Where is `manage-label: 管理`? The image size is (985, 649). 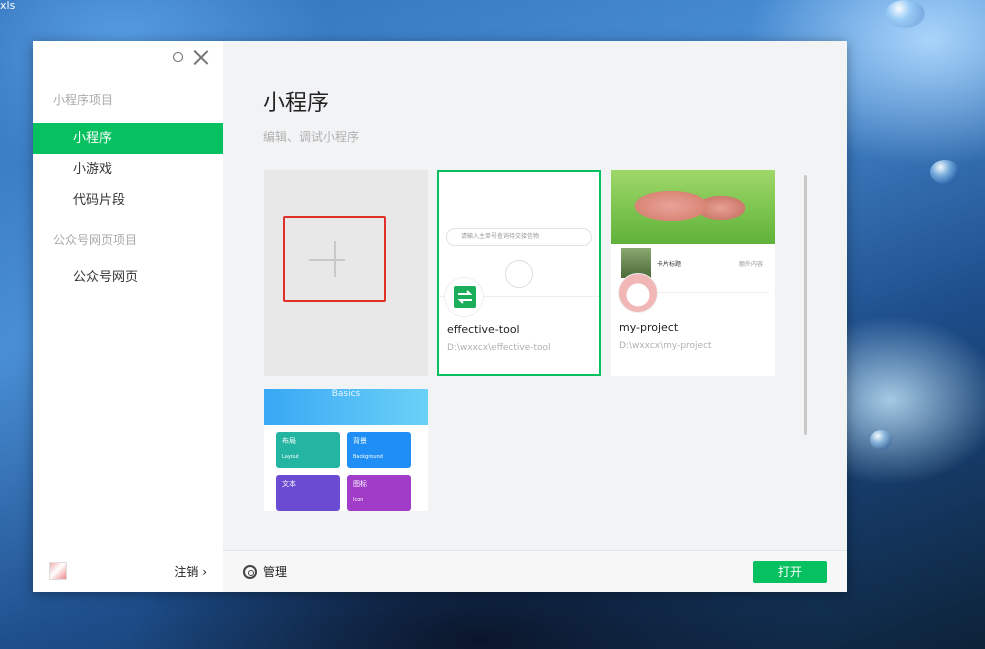 manage-label: 管理 is located at coordinates (275, 572).